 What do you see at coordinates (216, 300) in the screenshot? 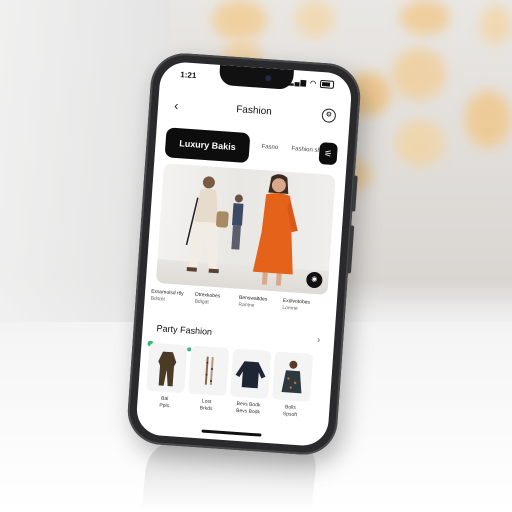
I see `caption-item: Dtrexkobes Bdlgdt` at bounding box center [216, 300].